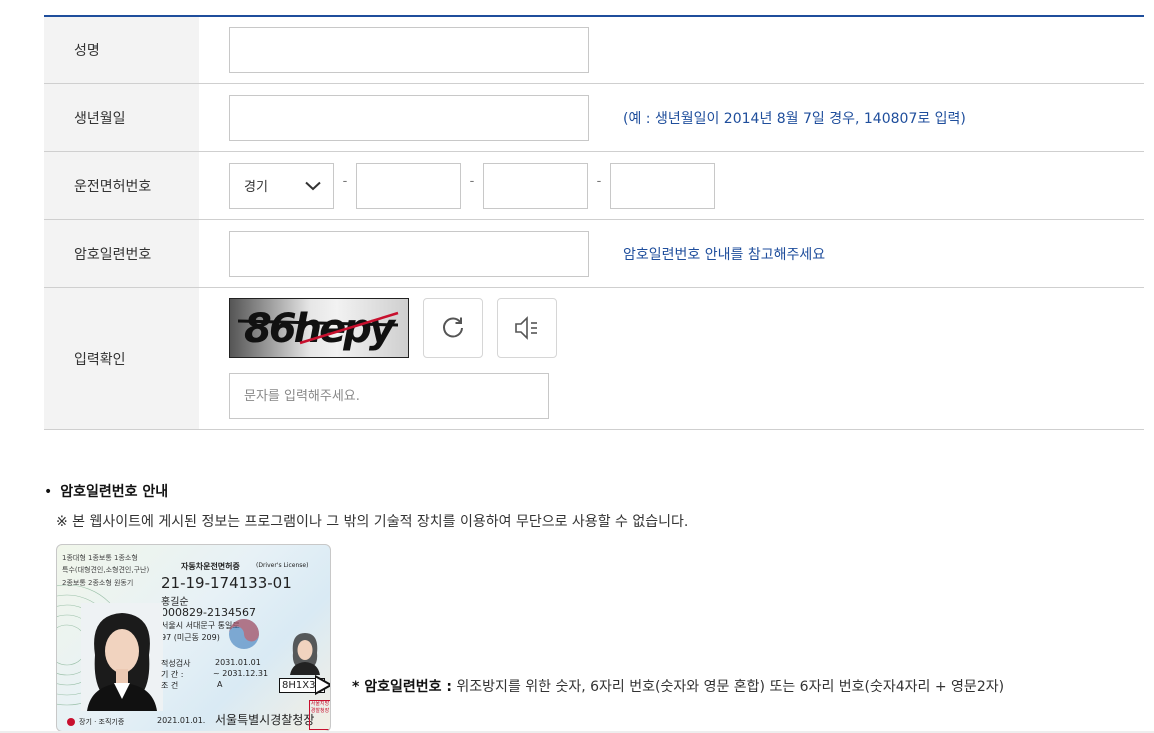  What do you see at coordinates (98, 583) in the screenshot?
I see `license-class-line3: 2종보통 2종소형 원동기` at bounding box center [98, 583].